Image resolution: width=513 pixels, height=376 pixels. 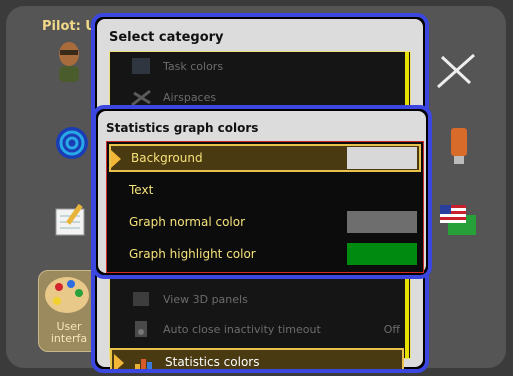 What do you see at coordinates (141, 190) in the screenshot?
I see `list-item-label: Text` at bounding box center [141, 190].